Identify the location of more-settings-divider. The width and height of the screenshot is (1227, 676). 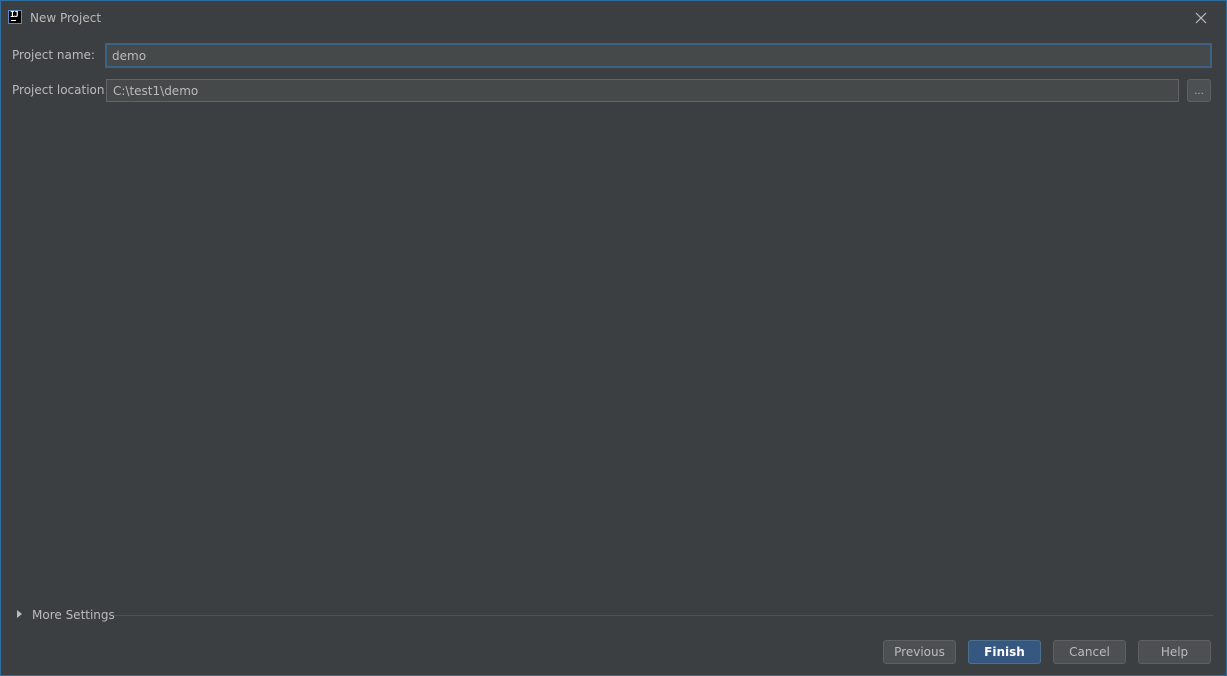
(664, 615).